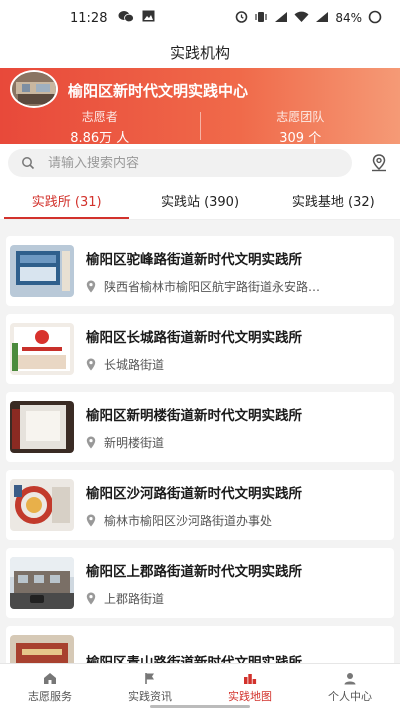 The image size is (400, 711). Describe the element at coordinates (194, 337) in the screenshot. I see `item-title: 榆阳区长城路街道新时代文明实践所` at that location.